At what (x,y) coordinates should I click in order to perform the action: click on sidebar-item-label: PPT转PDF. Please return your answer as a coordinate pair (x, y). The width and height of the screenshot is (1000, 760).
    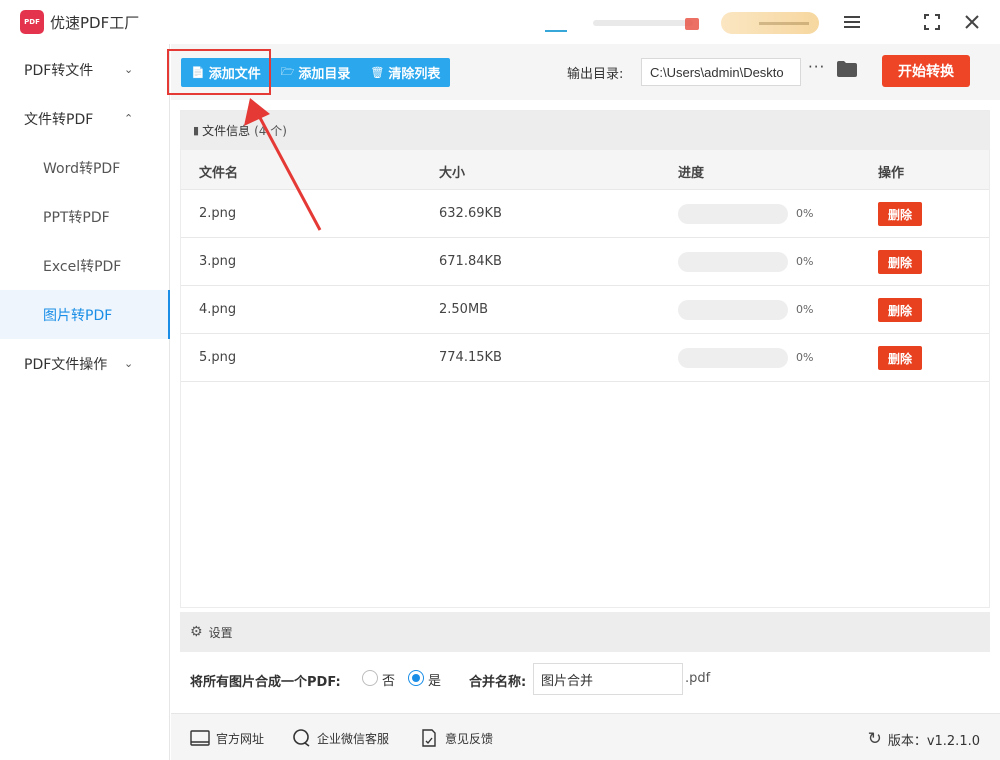
    Looking at the image, I should click on (76, 217).